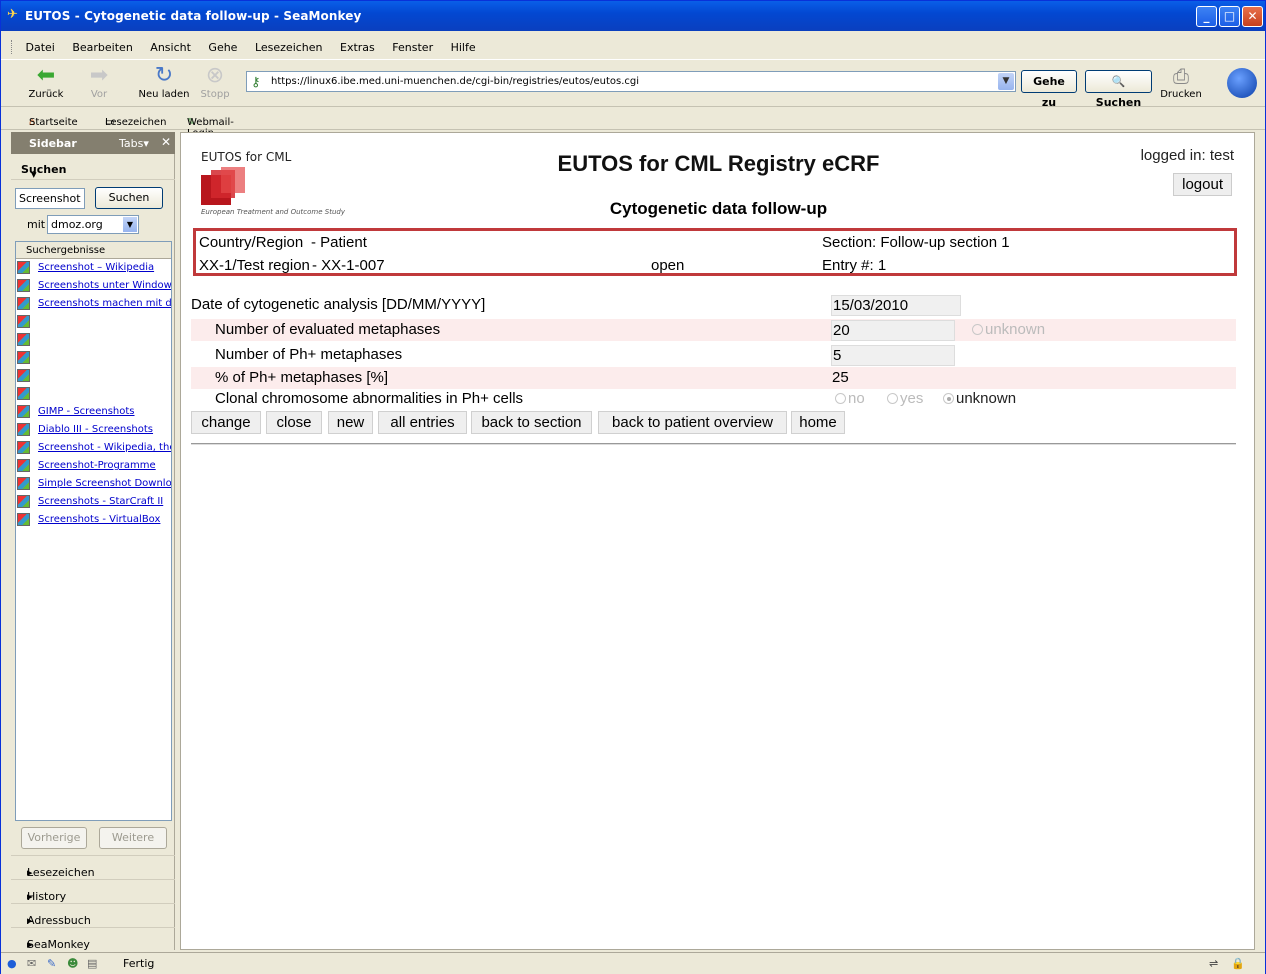  I want to click on menu-gehe: Gehe, so click(222, 47).